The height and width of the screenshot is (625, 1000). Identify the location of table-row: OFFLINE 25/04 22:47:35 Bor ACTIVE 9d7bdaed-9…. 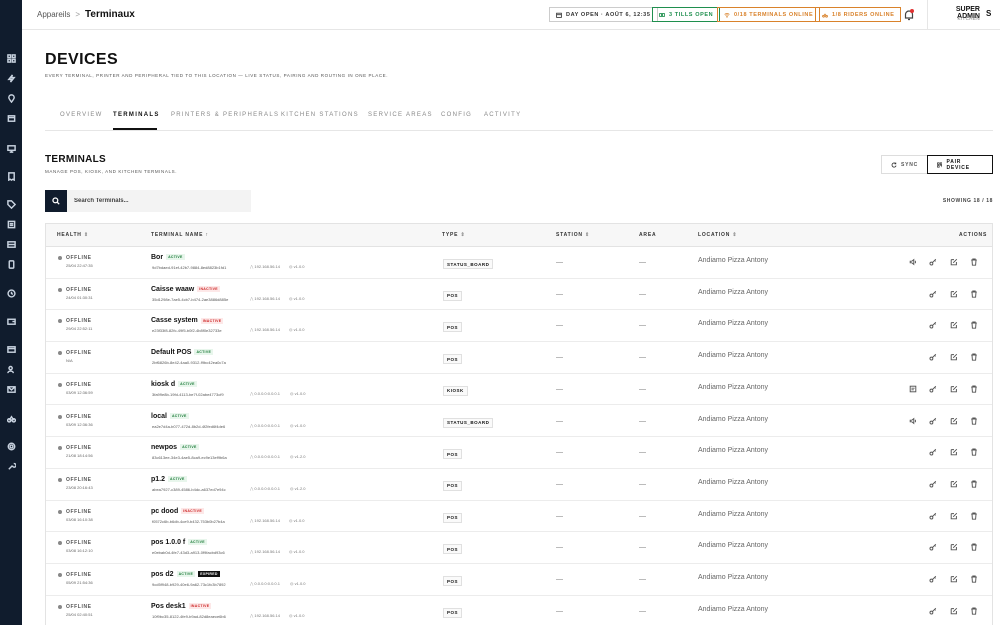
(519, 263).